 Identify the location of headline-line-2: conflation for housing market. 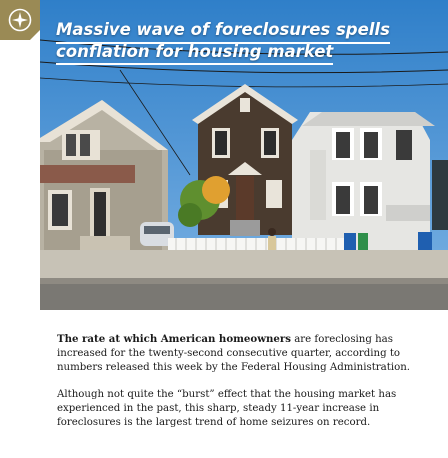
(195, 54).